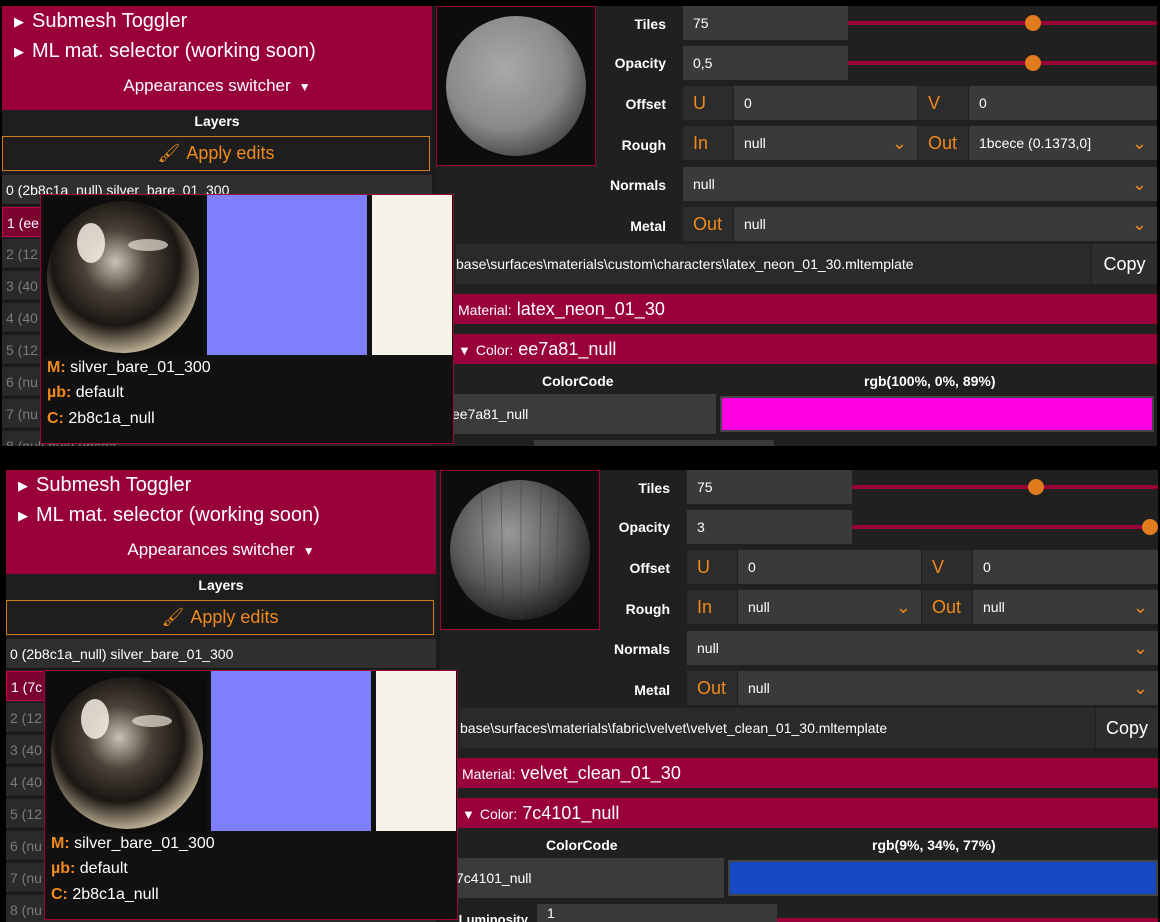 This screenshot has width=1160, height=922. I want to click on rough-in-value: null, so click(759, 607).